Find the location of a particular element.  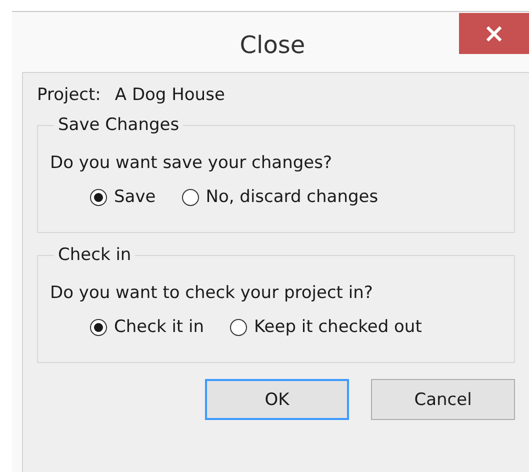

project-name: A Dog House is located at coordinates (169, 95).